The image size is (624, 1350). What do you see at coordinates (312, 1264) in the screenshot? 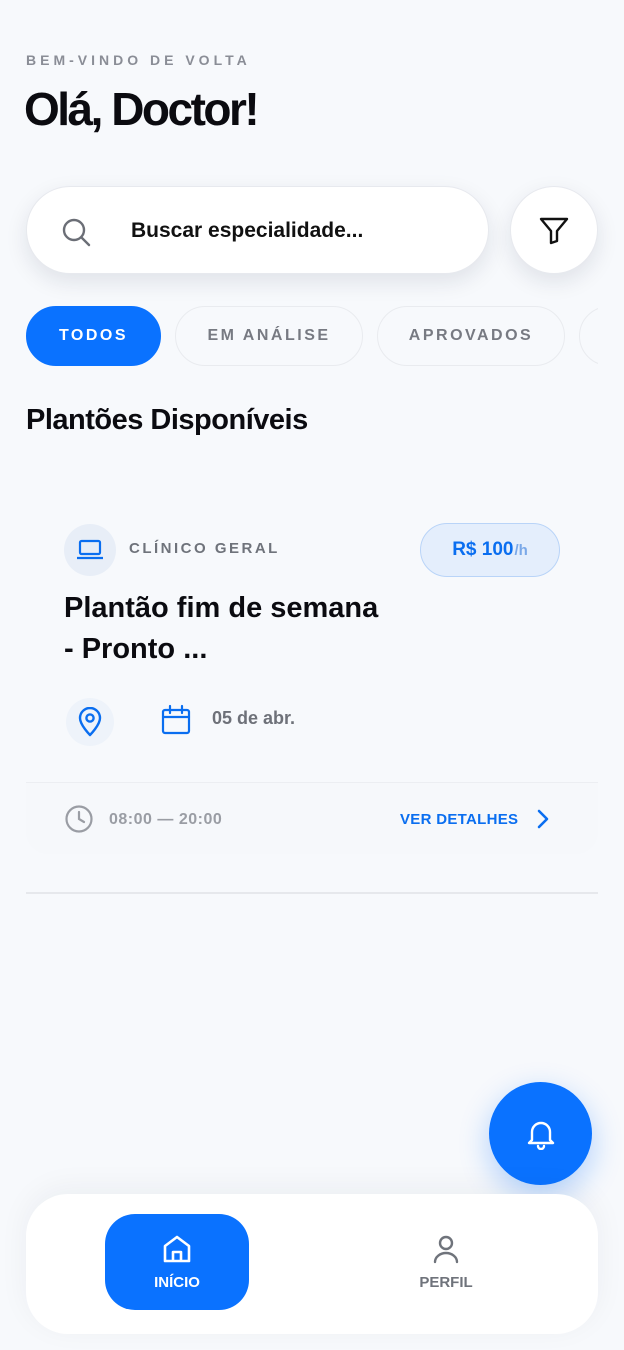
I see `bottom-nav: INÍCIO PERFIL` at bounding box center [312, 1264].